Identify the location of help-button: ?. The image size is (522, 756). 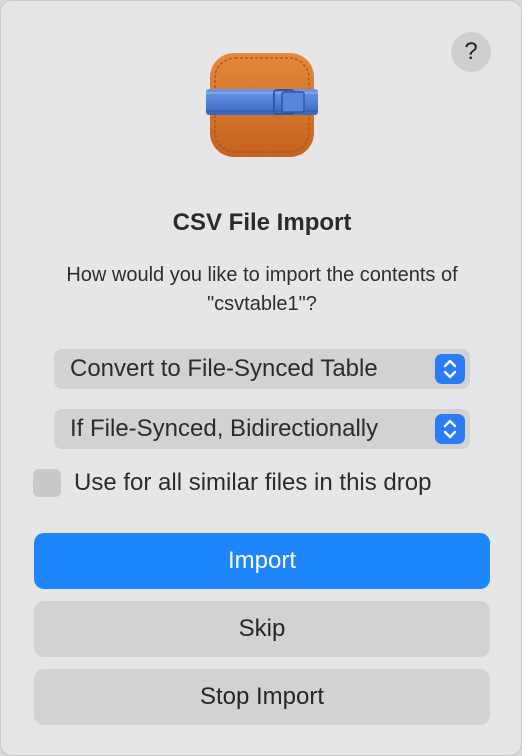
(471, 52).